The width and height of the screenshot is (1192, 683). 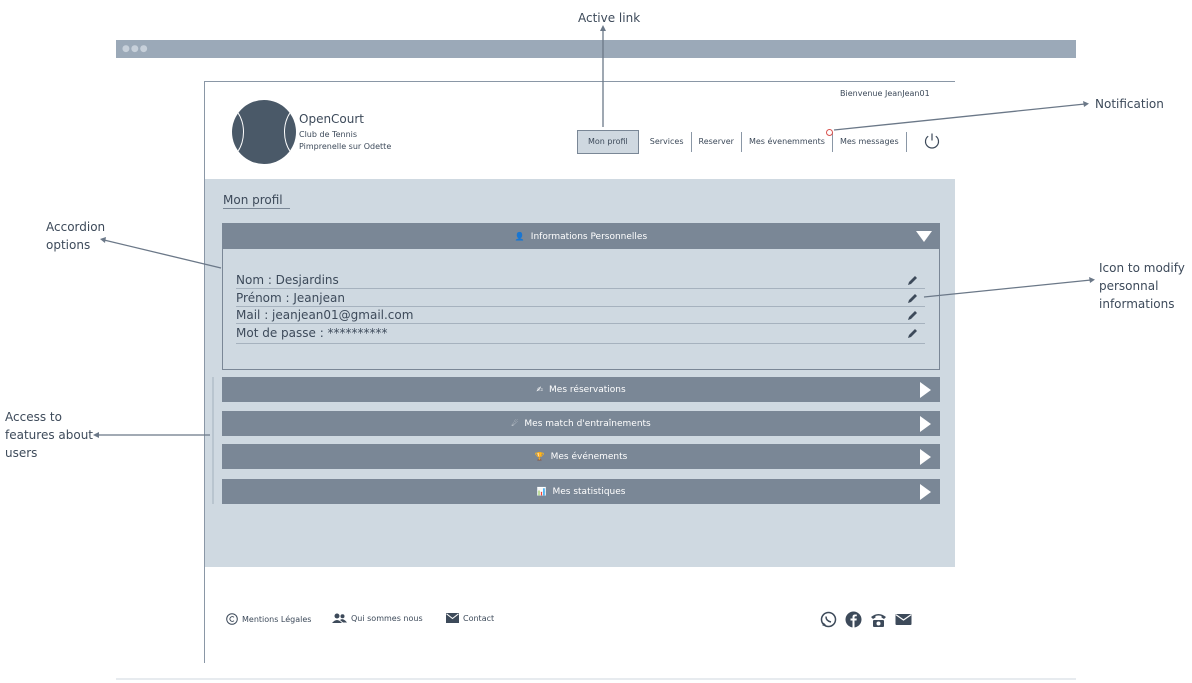 I want to click on accordion-label: Mes événements, so click(x=589, y=456).